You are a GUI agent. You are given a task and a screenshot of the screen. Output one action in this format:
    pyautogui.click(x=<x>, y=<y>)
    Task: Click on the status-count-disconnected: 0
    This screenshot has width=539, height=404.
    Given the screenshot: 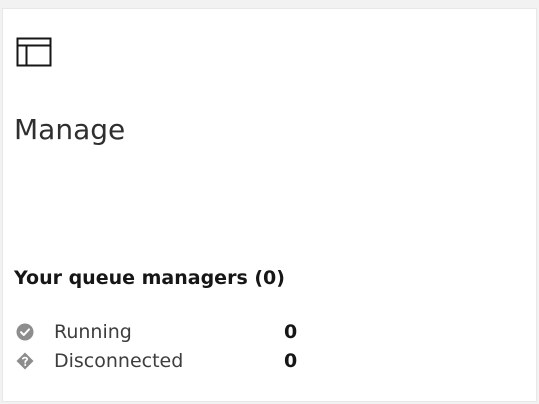 What is the action you would take?
    pyautogui.click(x=291, y=361)
    